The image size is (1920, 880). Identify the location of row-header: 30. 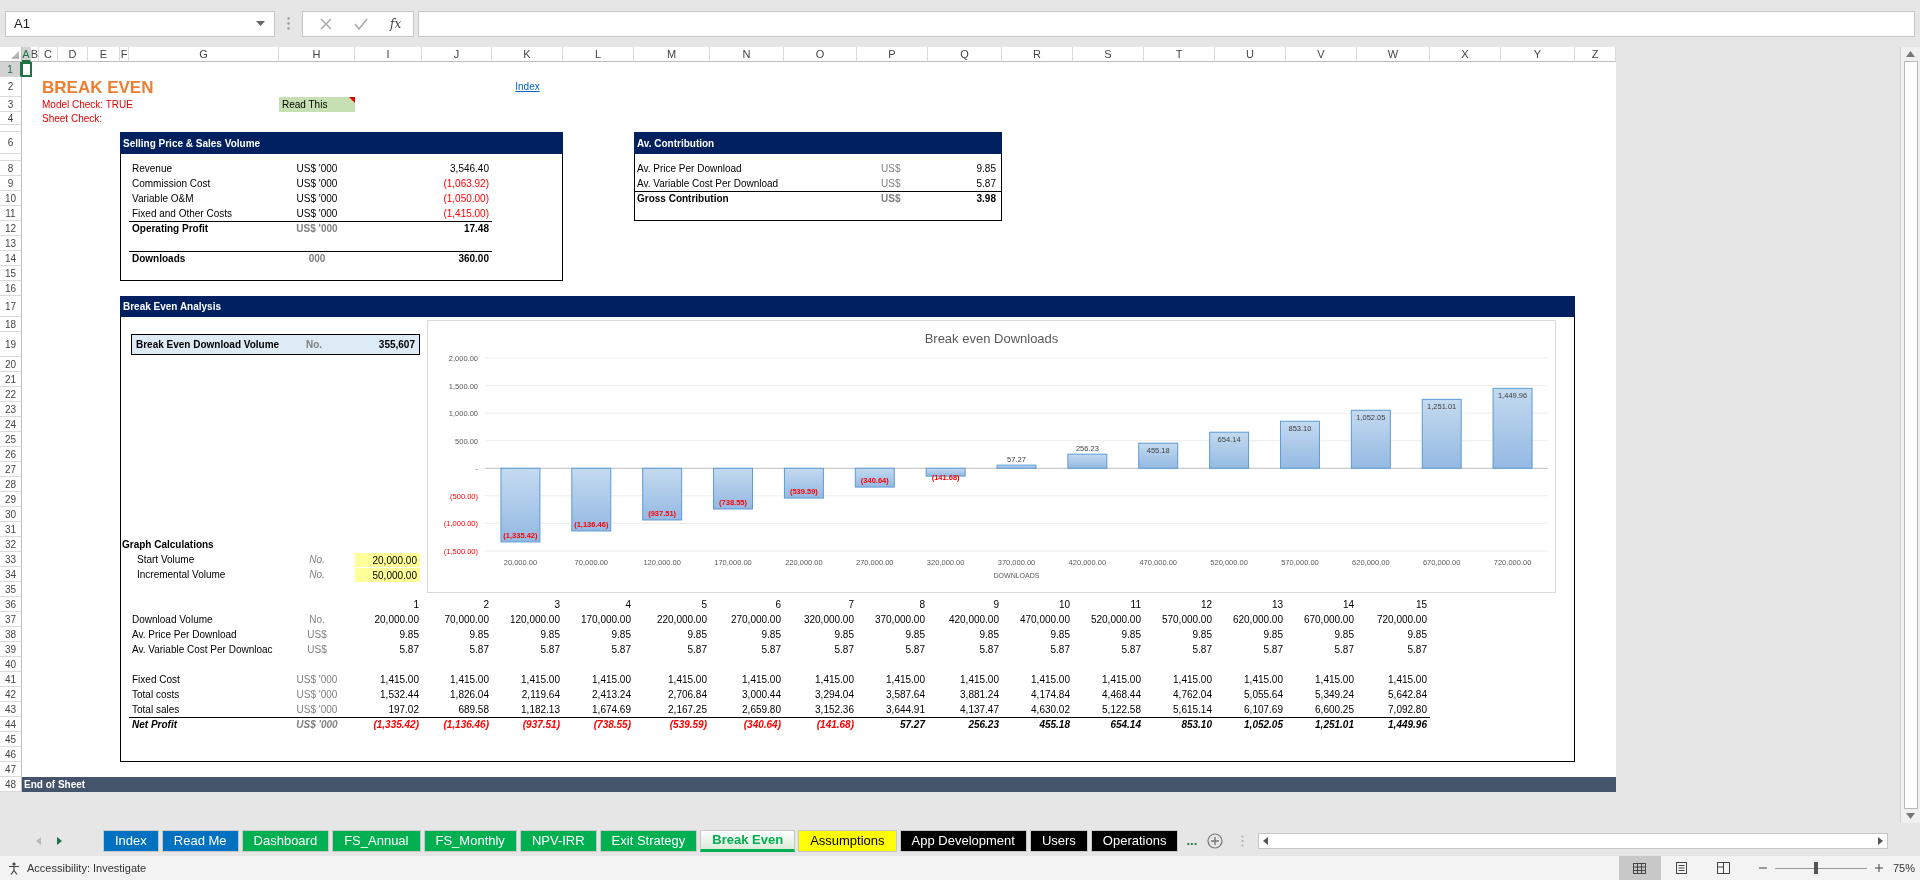
(11, 514).